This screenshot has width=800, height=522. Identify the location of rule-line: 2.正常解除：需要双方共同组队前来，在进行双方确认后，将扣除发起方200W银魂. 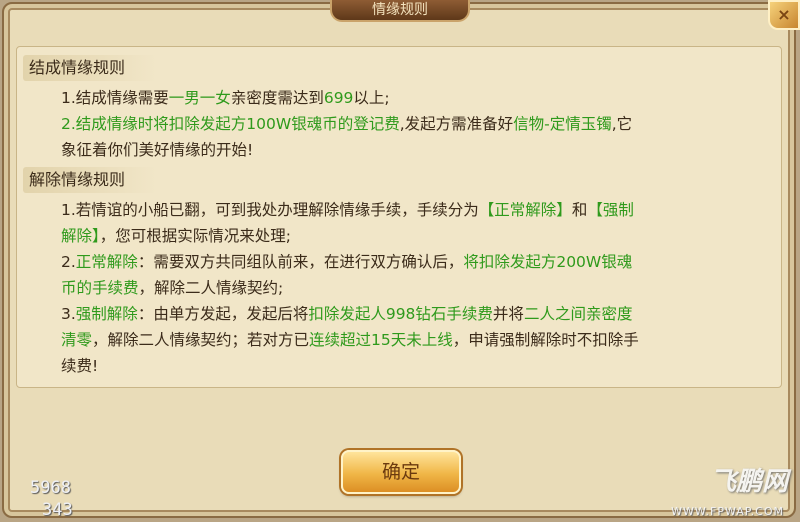
(412, 262).